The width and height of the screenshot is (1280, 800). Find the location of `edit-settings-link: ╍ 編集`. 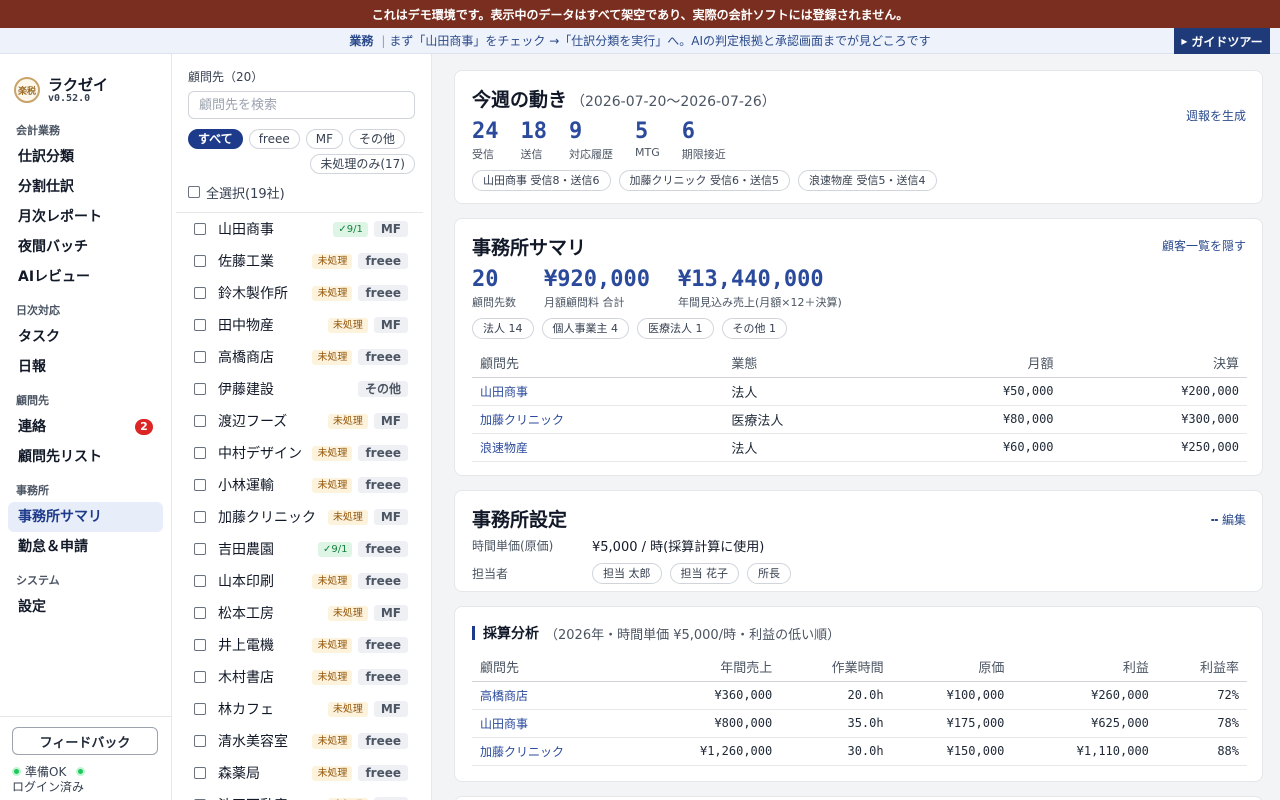

edit-settings-link: ╍ 編集 is located at coordinates (1228, 519).